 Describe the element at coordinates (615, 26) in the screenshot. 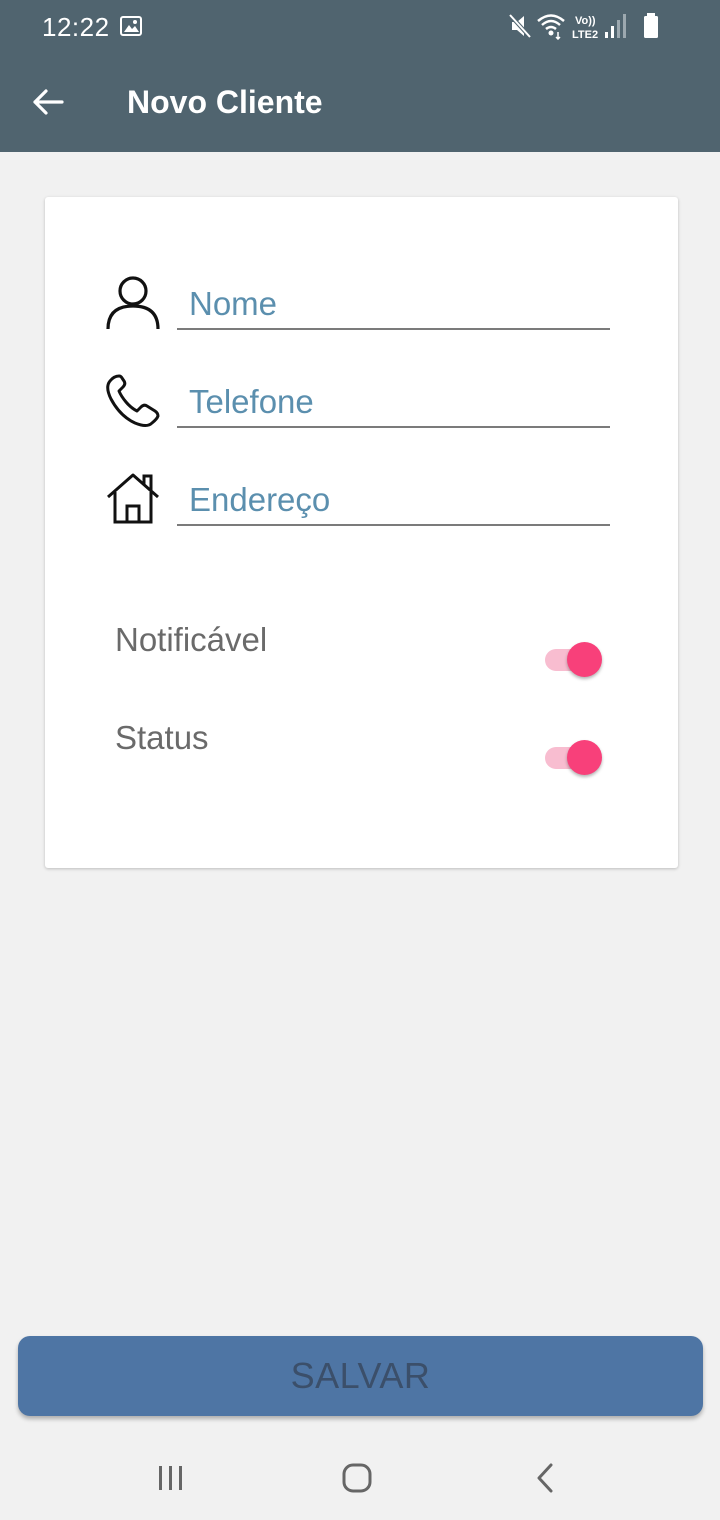

I see `signal-icon` at that location.